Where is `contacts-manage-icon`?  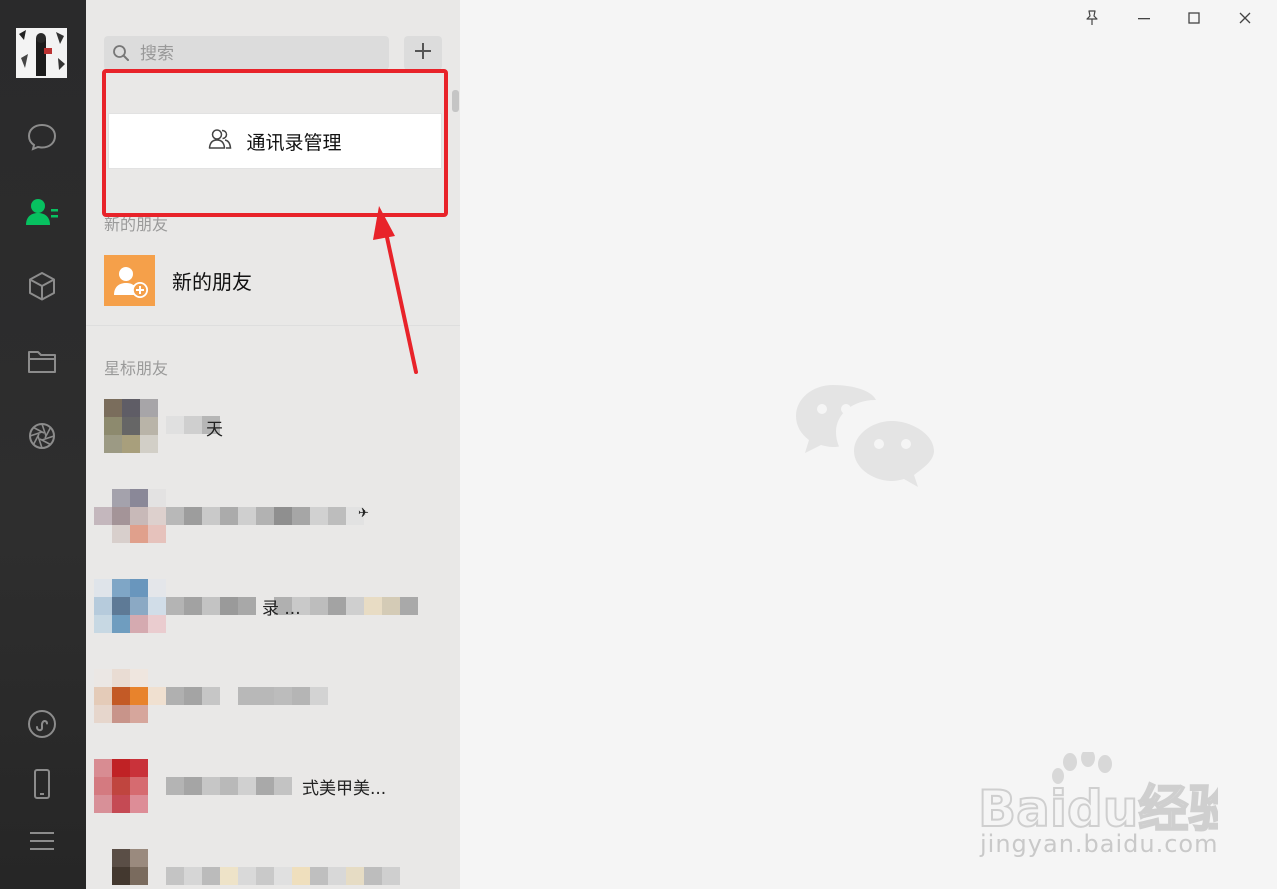 contacts-manage-icon is located at coordinates (220, 141).